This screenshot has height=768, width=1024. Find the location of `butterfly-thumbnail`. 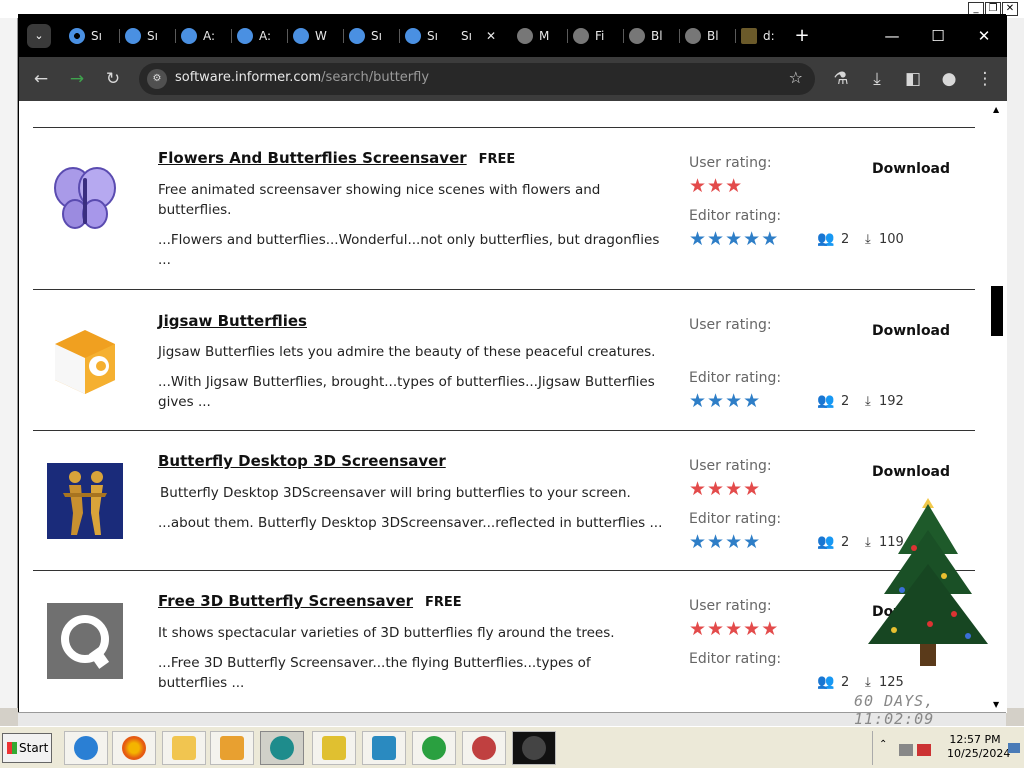

butterfly-thumbnail is located at coordinates (85, 198).